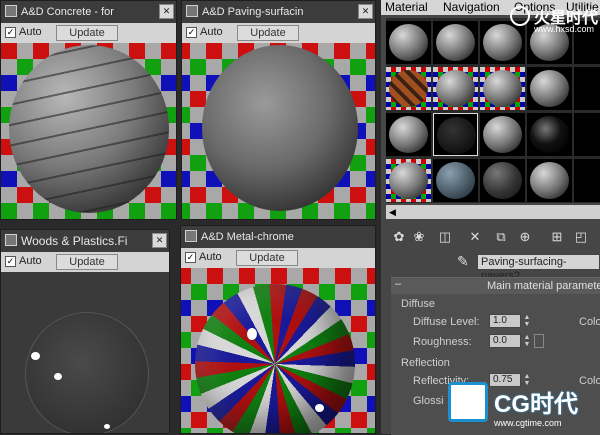 The height and width of the screenshot is (435, 600). I want to click on eyedropper-icon: ✎, so click(463, 261).